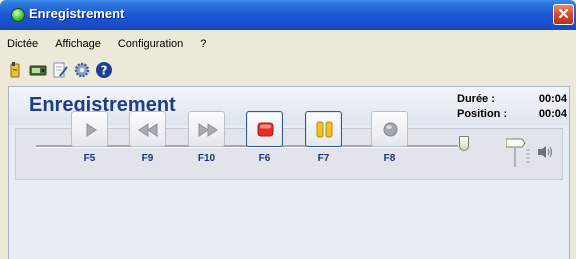 The image size is (576, 259). I want to click on pause-shortcut-label: F7, so click(323, 158).